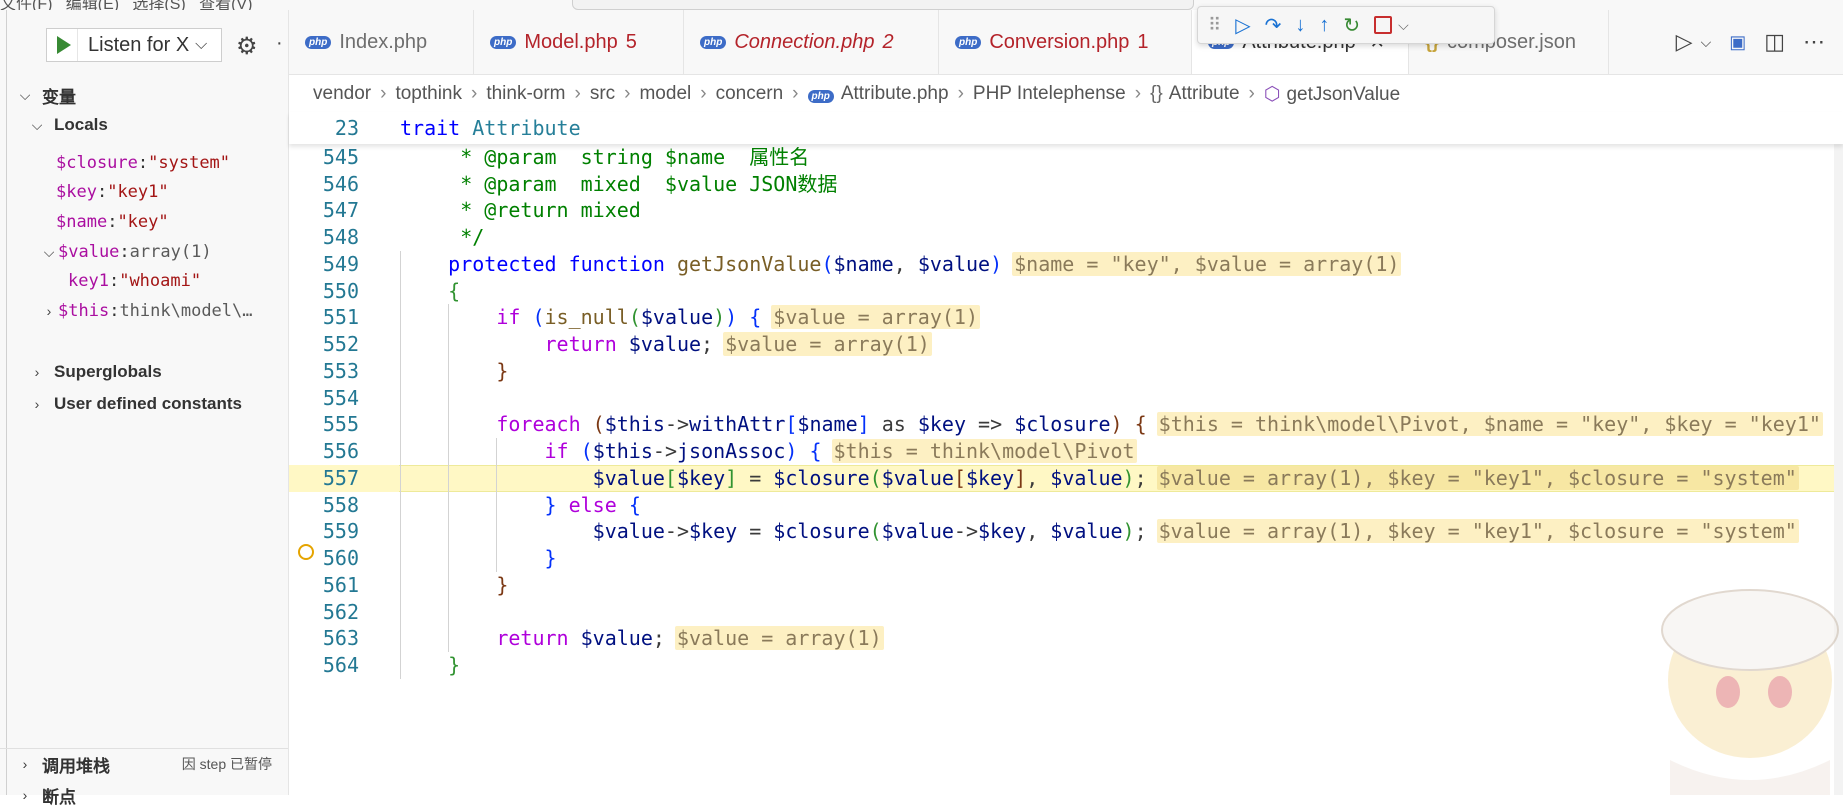 The image size is (1843, 810). I want to click on code-text: }, so click(430, 665).